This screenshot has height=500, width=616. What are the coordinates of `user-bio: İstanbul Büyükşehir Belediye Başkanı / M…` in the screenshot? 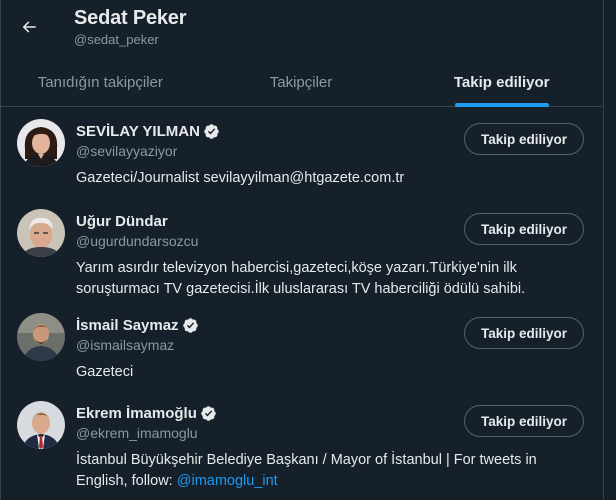 It's located at (331, 471).